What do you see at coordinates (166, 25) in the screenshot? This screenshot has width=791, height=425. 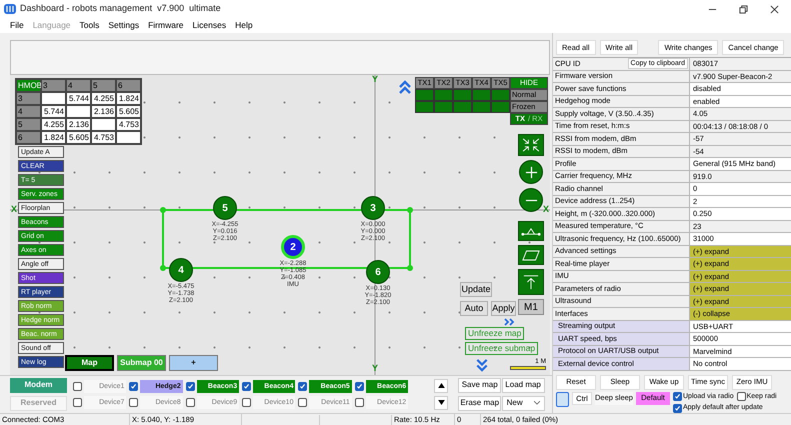 I see `menu-item: Firmware` at bounding box center [166, 25].